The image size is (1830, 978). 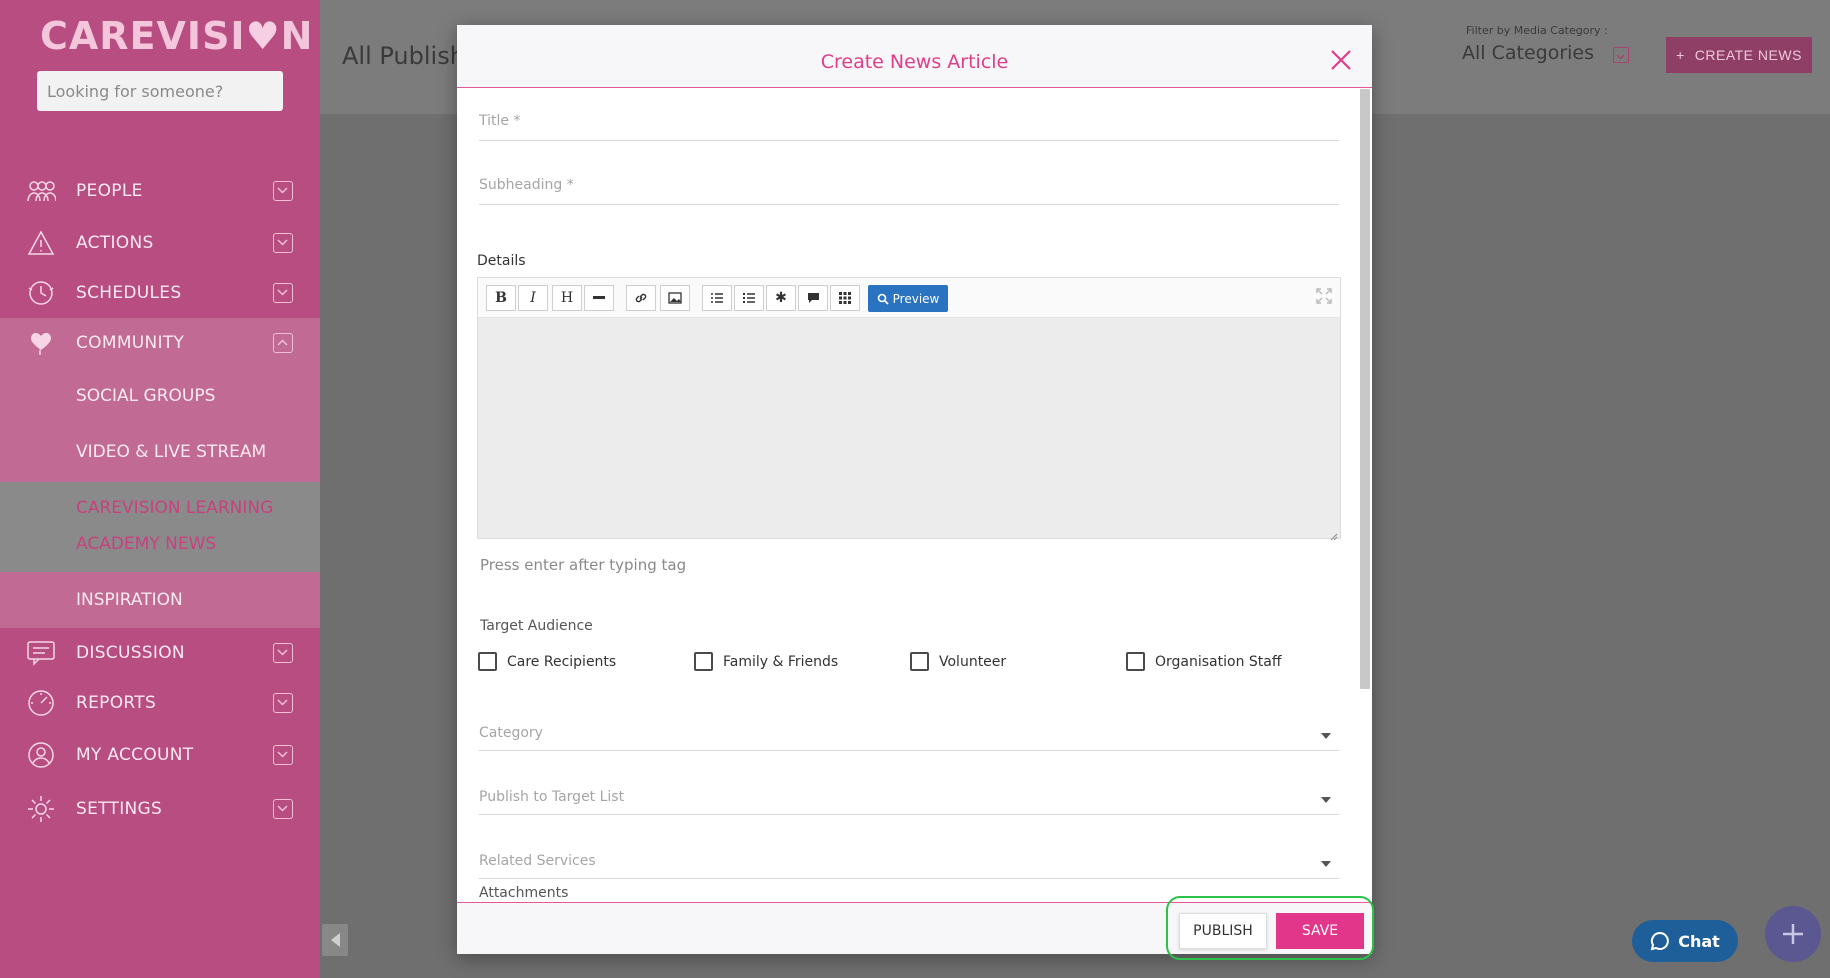 I want to click on heading-icon: H, so click(x=567, y=298).